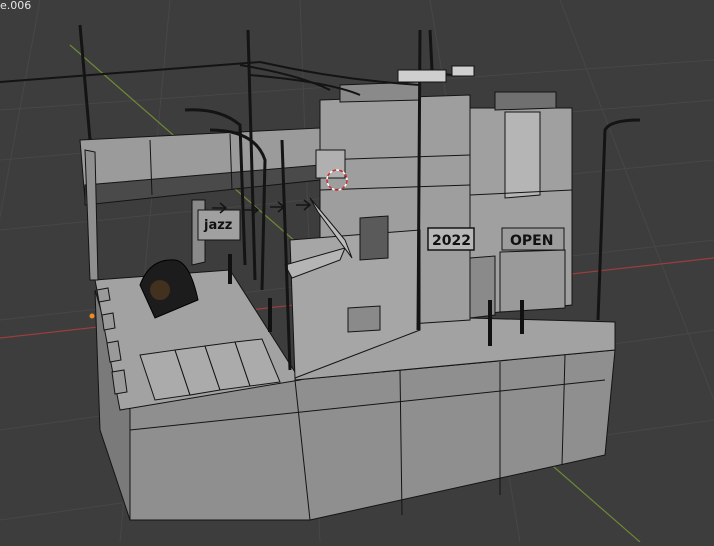  I want to click on utility-boxes, so click(436, 74).